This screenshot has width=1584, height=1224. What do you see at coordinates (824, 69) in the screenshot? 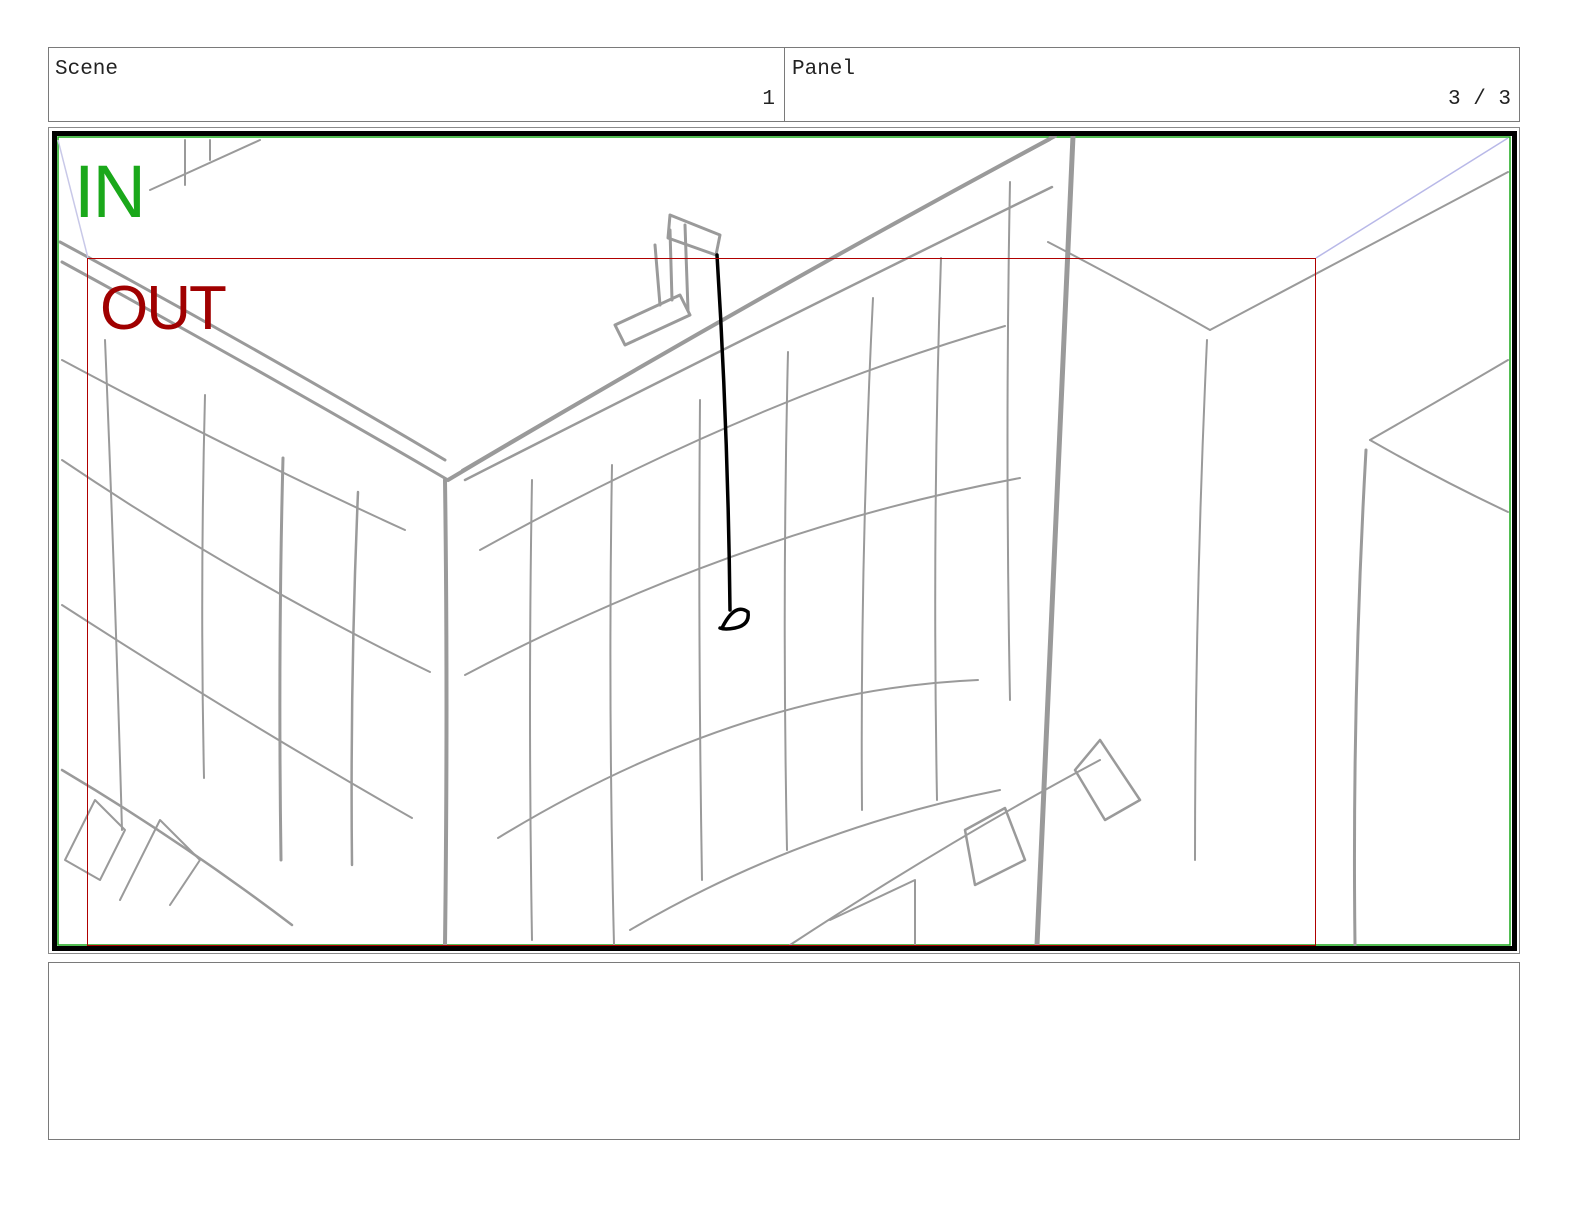
I see `panel-label: Panel` at bounding box center [824, 69].